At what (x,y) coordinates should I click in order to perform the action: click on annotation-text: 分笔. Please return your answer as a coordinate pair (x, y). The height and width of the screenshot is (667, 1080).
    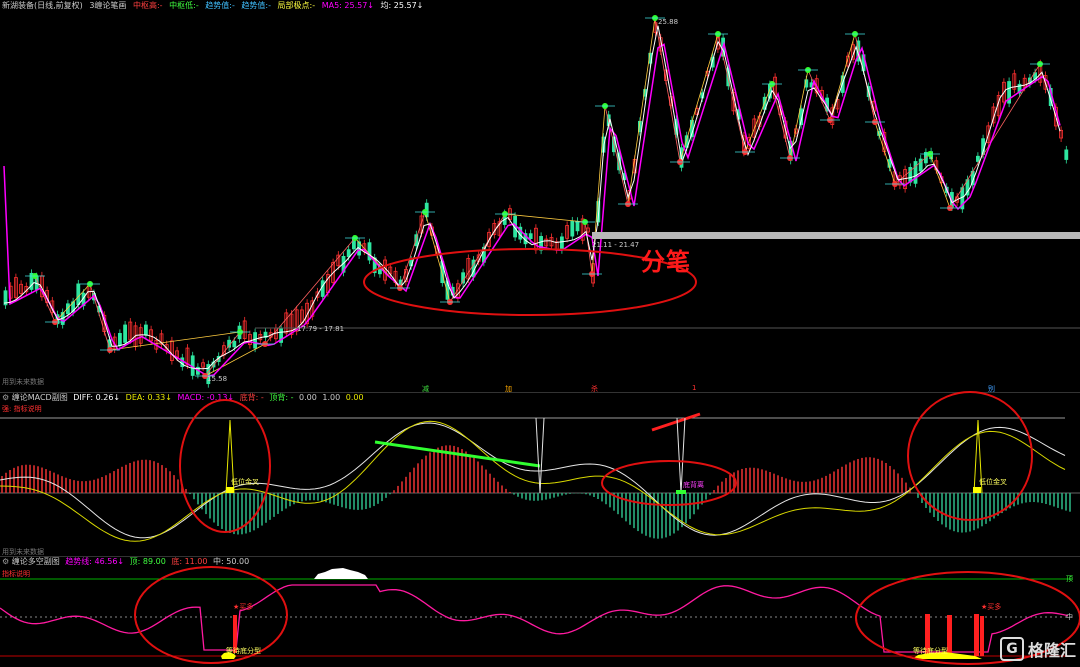
    Looking at the image, I should click on (666, 262).